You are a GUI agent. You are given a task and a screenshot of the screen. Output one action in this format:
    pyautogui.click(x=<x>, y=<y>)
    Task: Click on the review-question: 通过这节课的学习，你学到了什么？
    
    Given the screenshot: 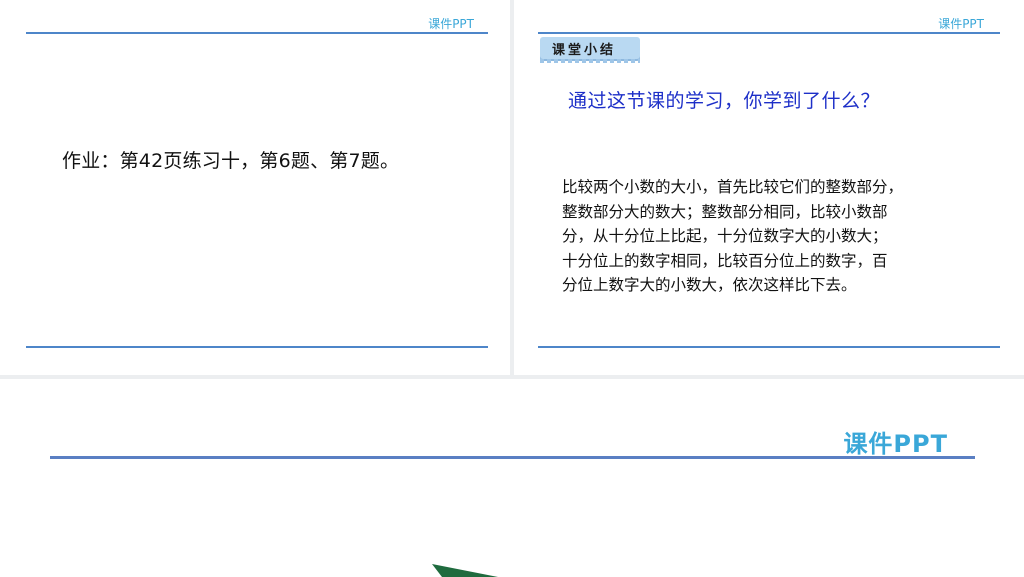 What is the action you would take?
    pyautogui.click(x=724, y=101)
    